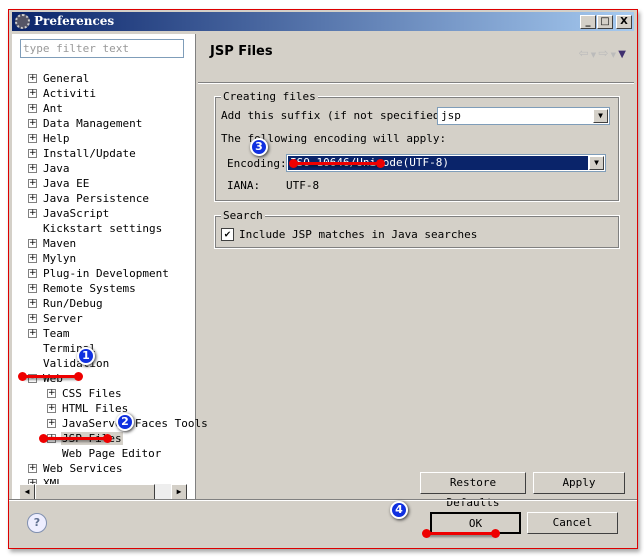 The width and height of the screenshot is (644, 557). I want to click on tree-item-label: Web Page Editor, so click(112, 453).